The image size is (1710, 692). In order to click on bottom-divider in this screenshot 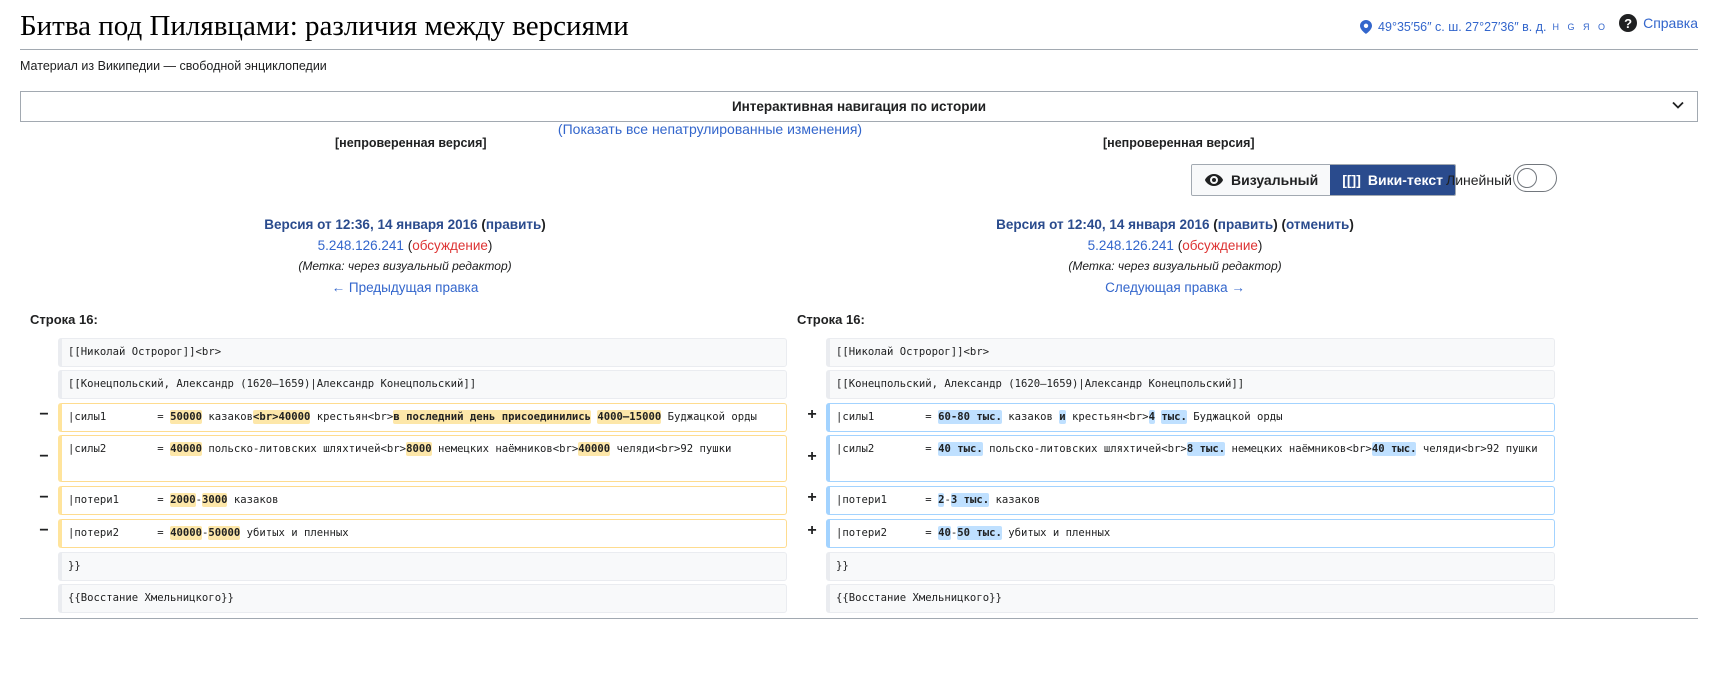, I will do `click(859, 618)`.